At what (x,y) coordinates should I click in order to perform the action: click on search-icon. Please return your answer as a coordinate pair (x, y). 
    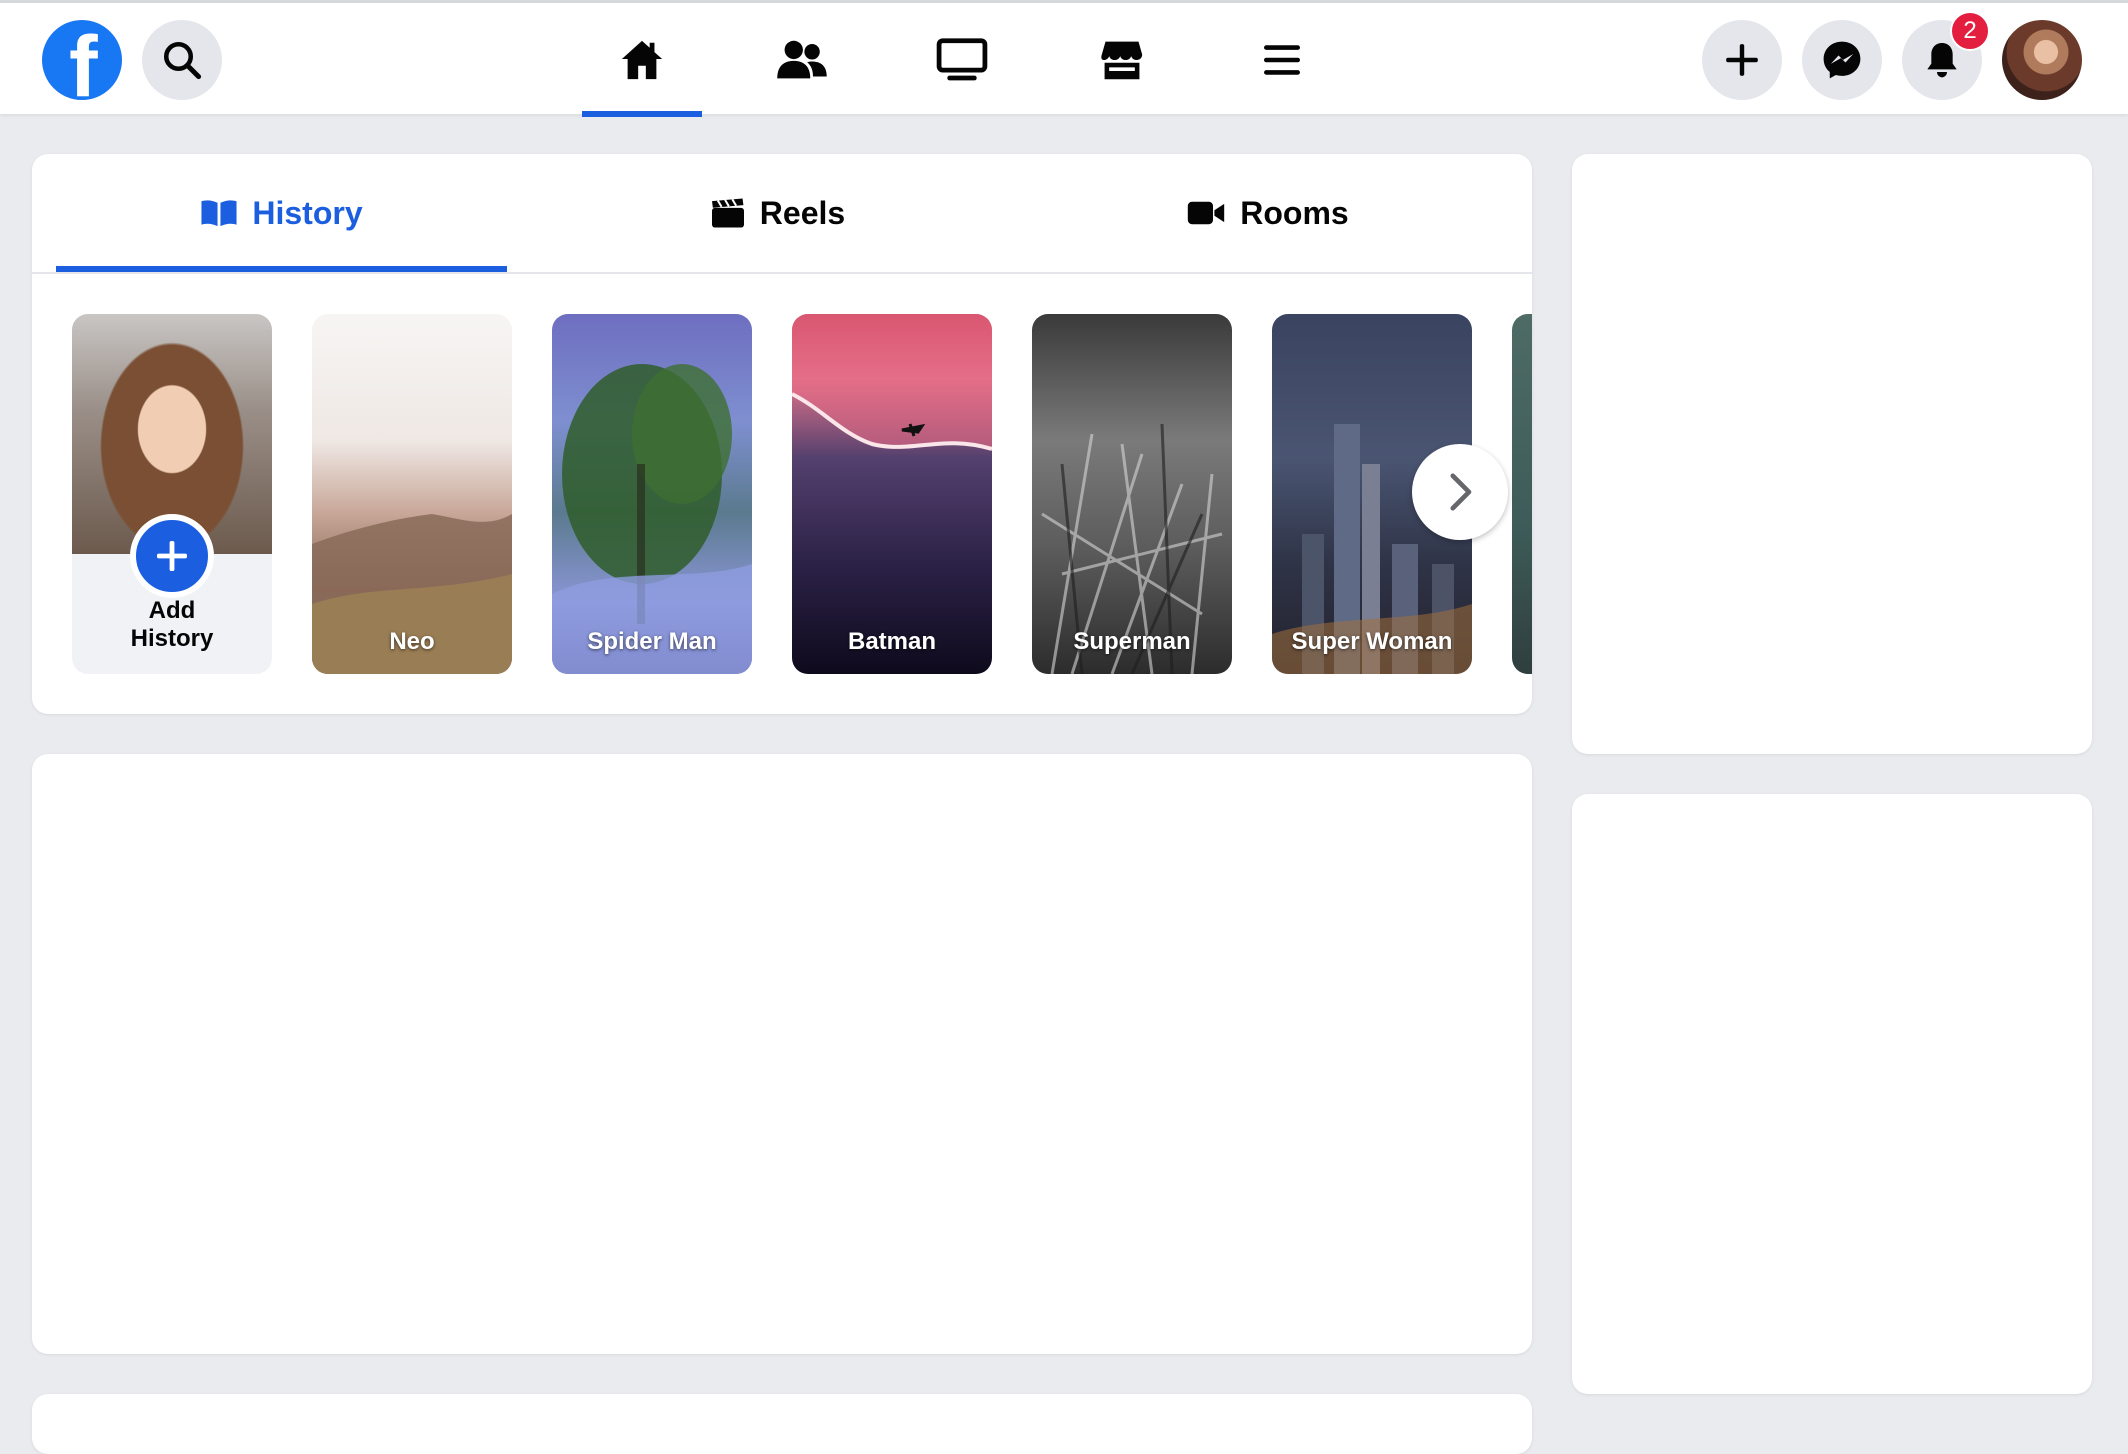
    Looking at the image, I should click on (182, 60).